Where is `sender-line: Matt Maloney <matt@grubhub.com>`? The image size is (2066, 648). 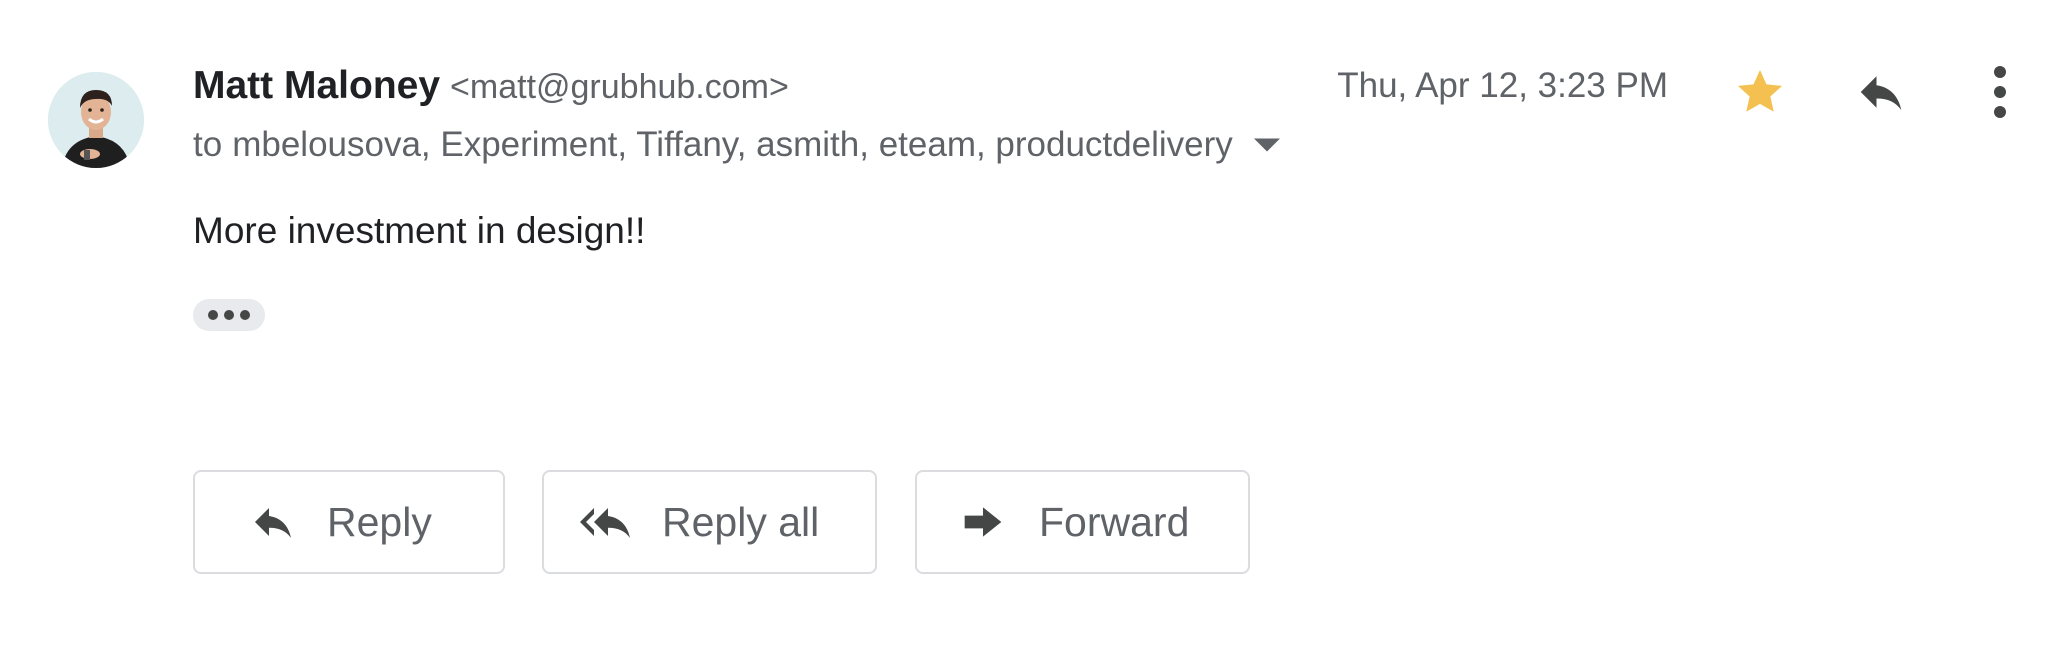 sender-line: Matt Maloney <matt@grubhub.com> is located at coordinates (491, 91).